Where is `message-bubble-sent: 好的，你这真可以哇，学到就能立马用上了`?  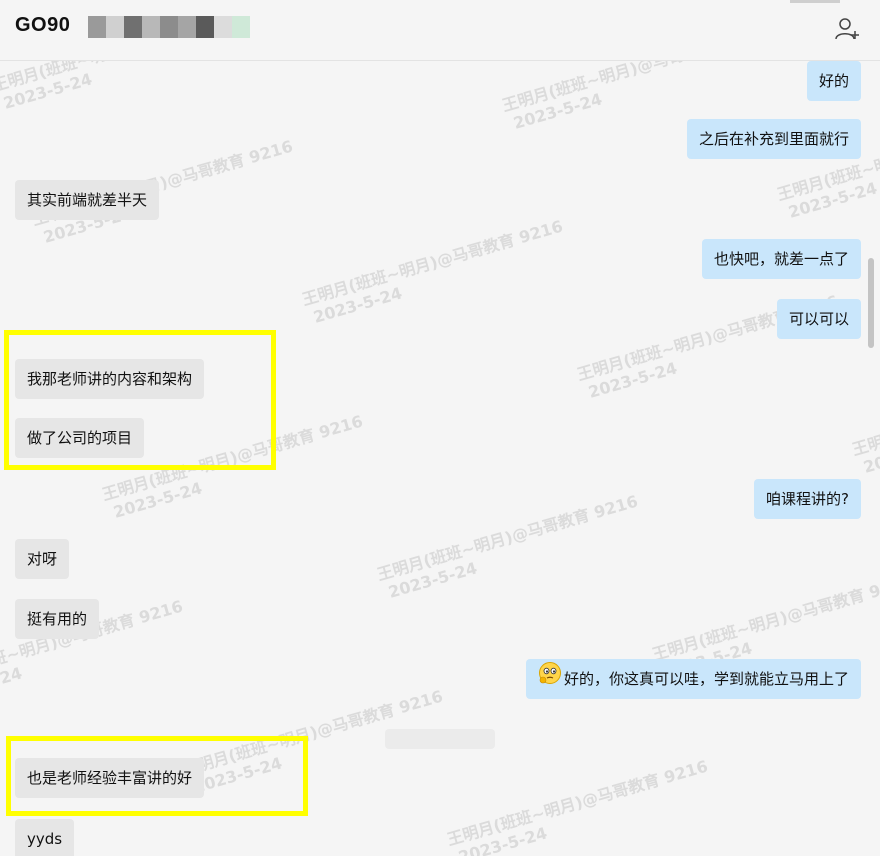 message-bubble-sent: 好的，你这真可以哇，学到就能立马用上了 is located at coordinates (693, 679).